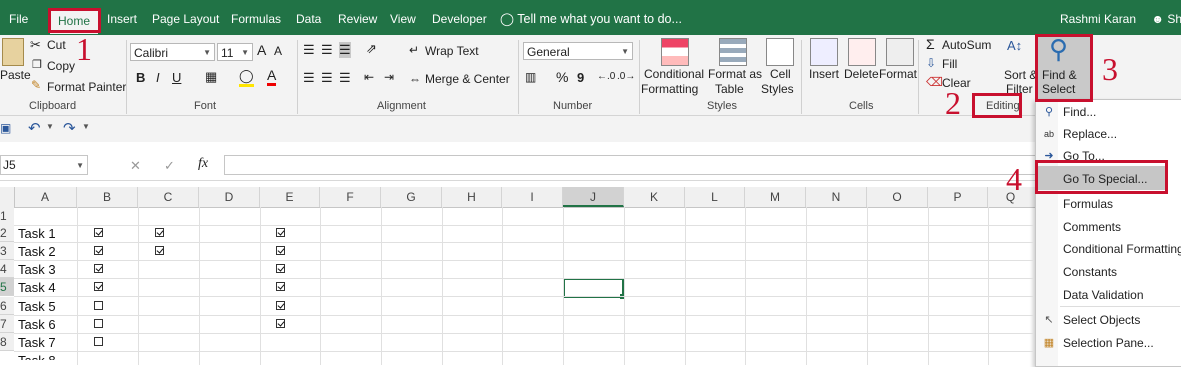 The image size is (1181, 367). I want to click on tab-page-layout: Page Layout, so click(185, 17).